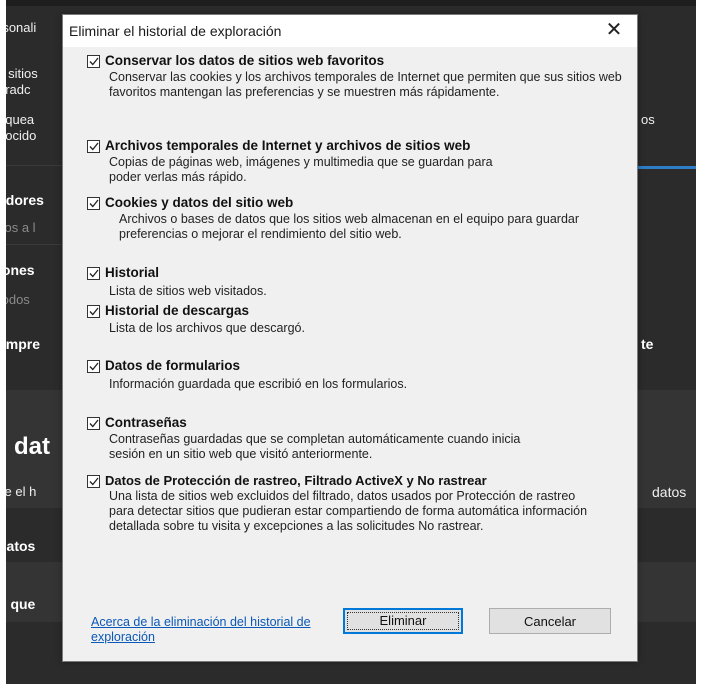  What do you see at coordinates (93, 61) in the screenshot?
I see `checkbox-keep-favorites` at bounding box center [93, 61].